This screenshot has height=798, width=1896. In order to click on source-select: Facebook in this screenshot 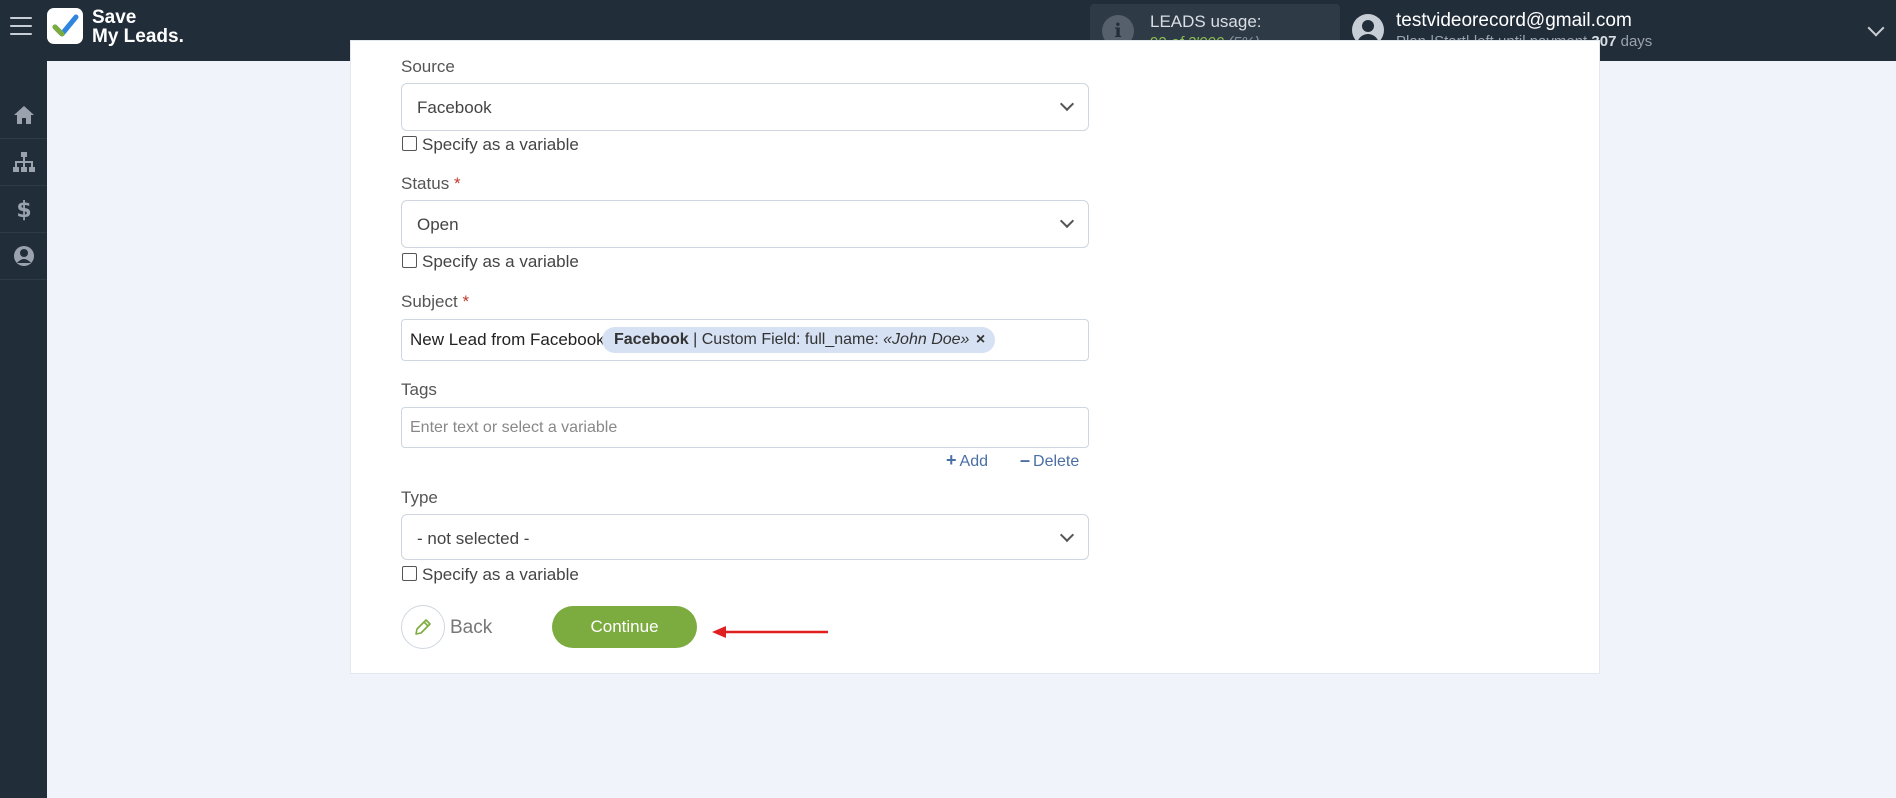, I will do `click(745, 107)`.